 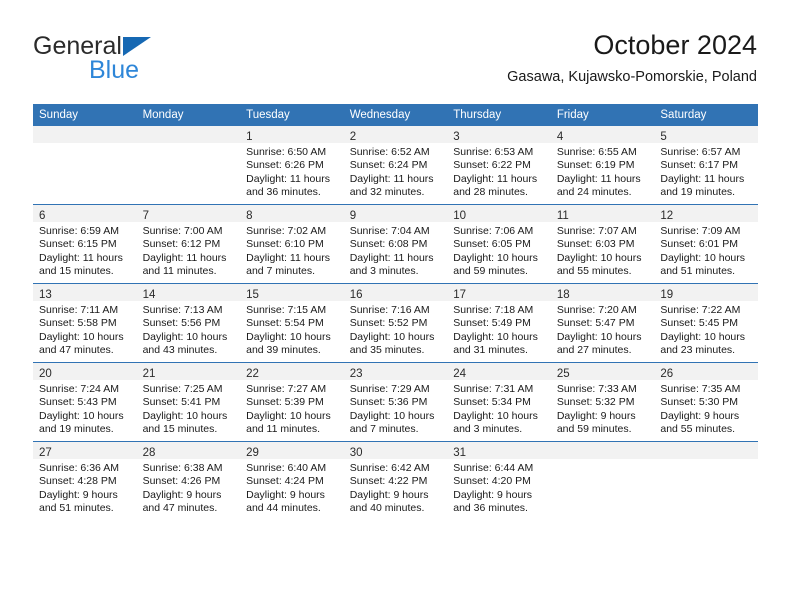 I want to click on day-number: 29, so click(x=252, y=453).